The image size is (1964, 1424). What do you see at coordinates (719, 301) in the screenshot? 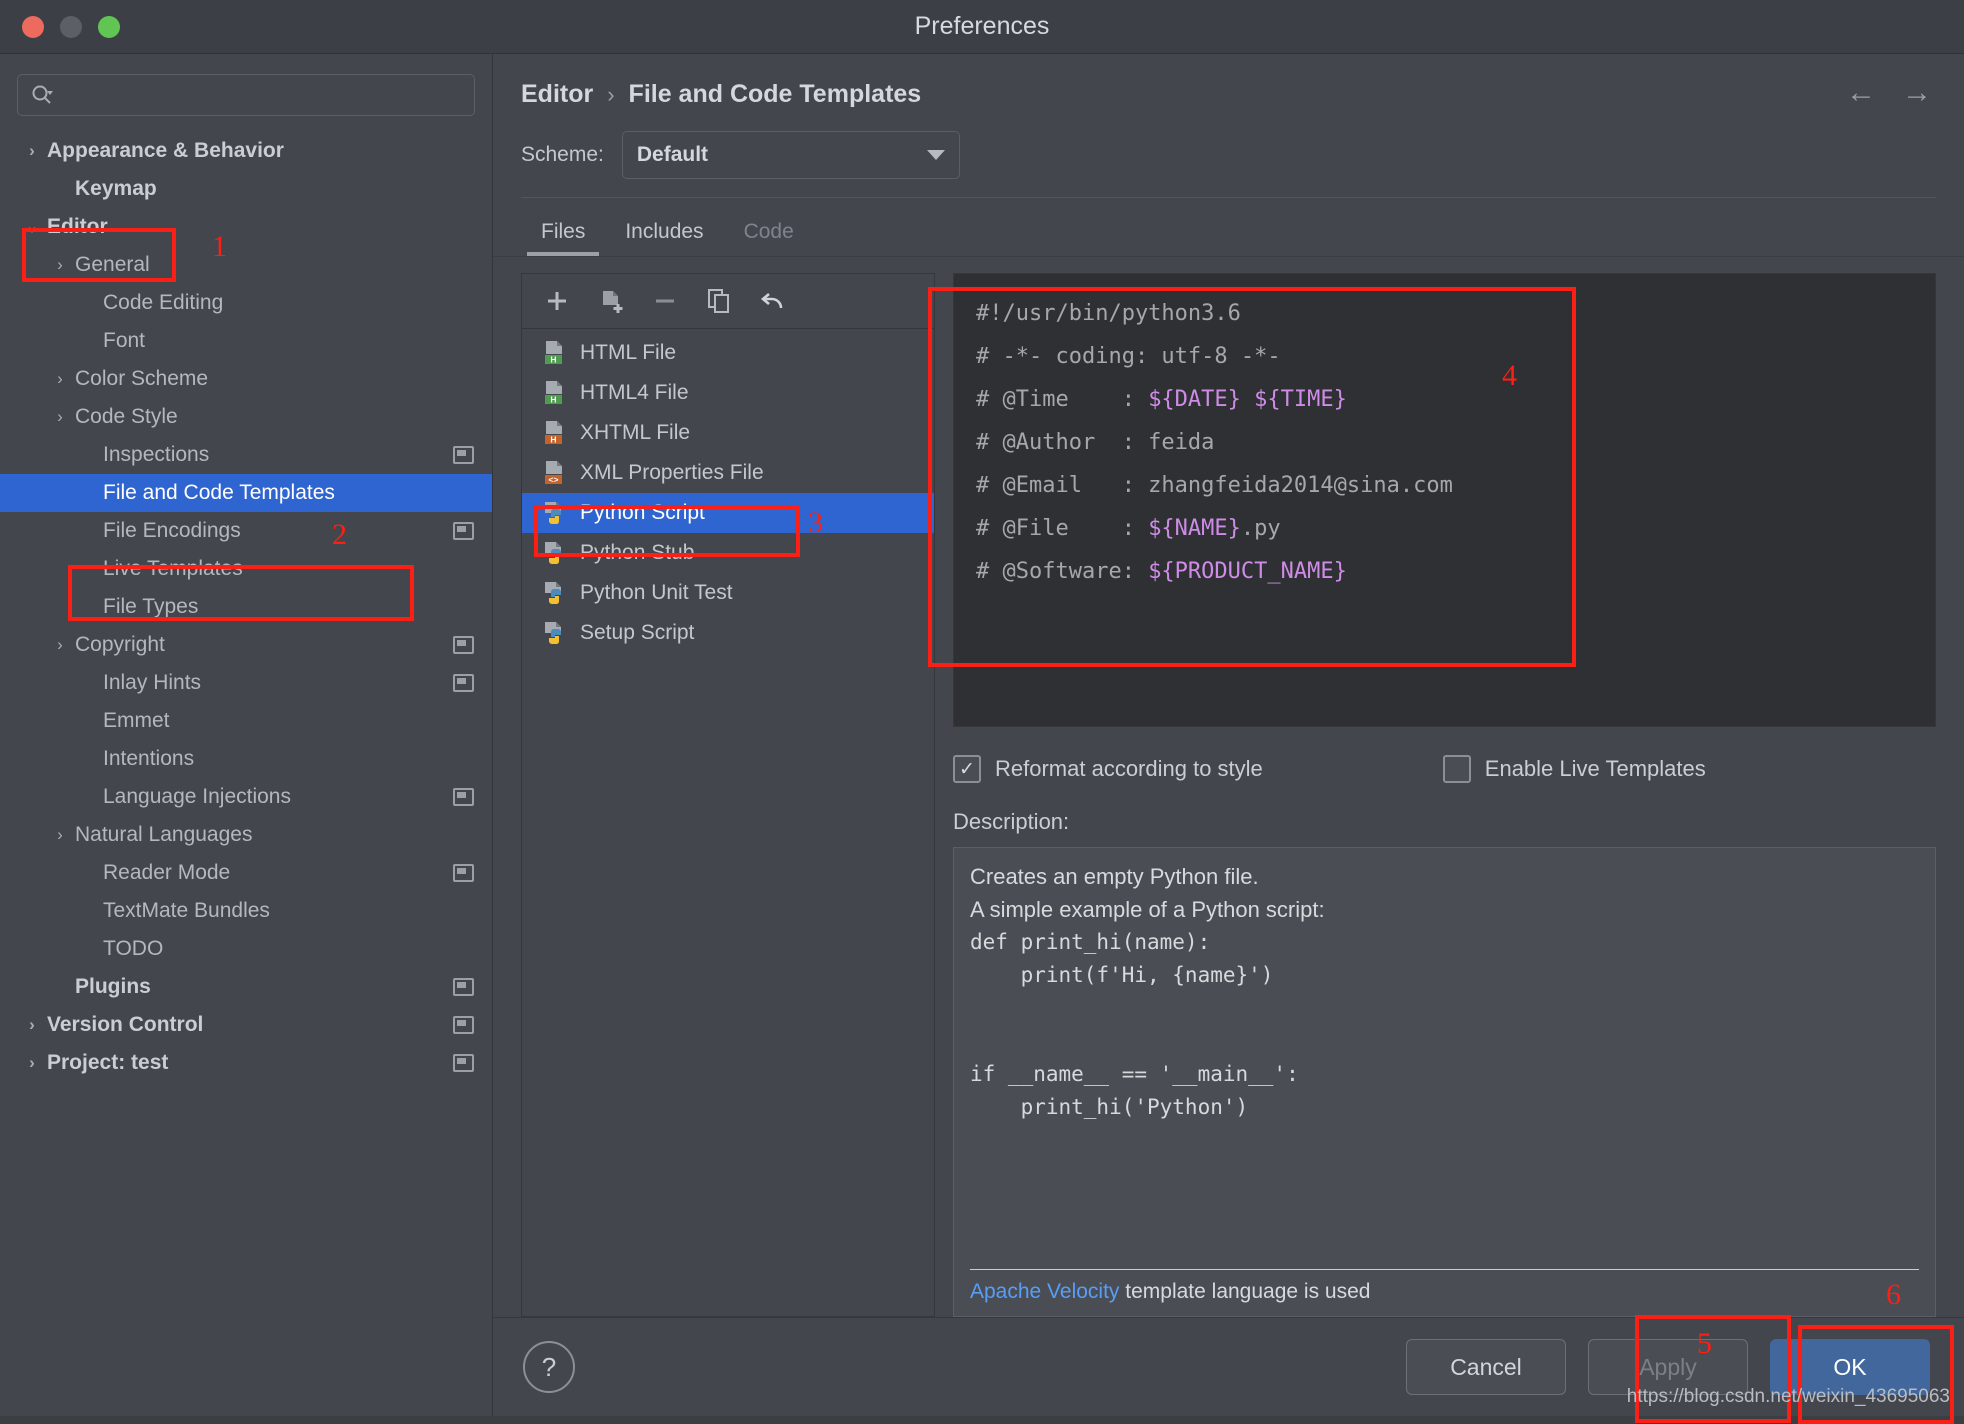
I see `copy-template-button` at bounding box center [719, 301].